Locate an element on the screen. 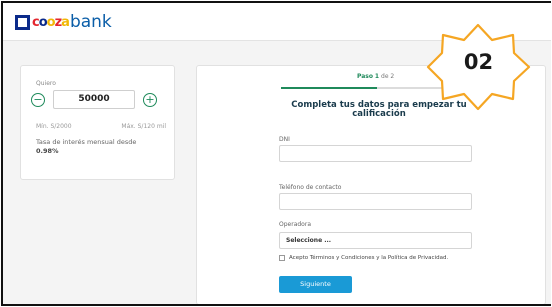 The height and width of the screenshot is (307, 552). terms-checkbox is located at coordinates (282, 258).